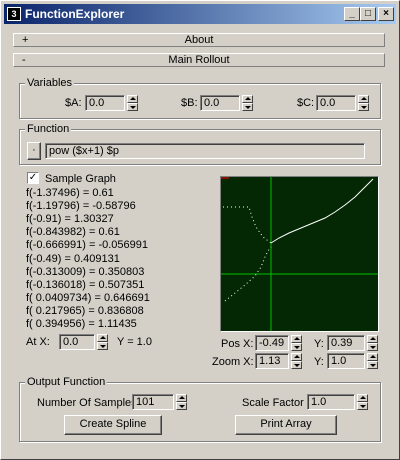 The image size is (400, 460). I want to click on pos-x-label: Pos X:, so click(237, 344).